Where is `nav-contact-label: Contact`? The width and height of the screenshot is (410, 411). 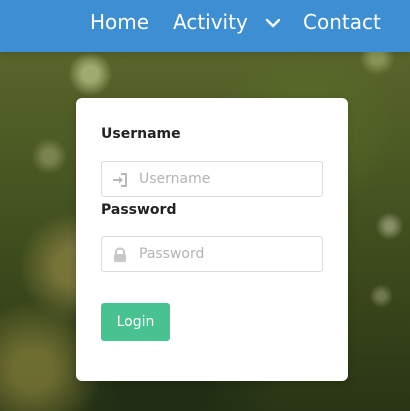
nav-contact-label: Contact is located at coordinates (342, 22).